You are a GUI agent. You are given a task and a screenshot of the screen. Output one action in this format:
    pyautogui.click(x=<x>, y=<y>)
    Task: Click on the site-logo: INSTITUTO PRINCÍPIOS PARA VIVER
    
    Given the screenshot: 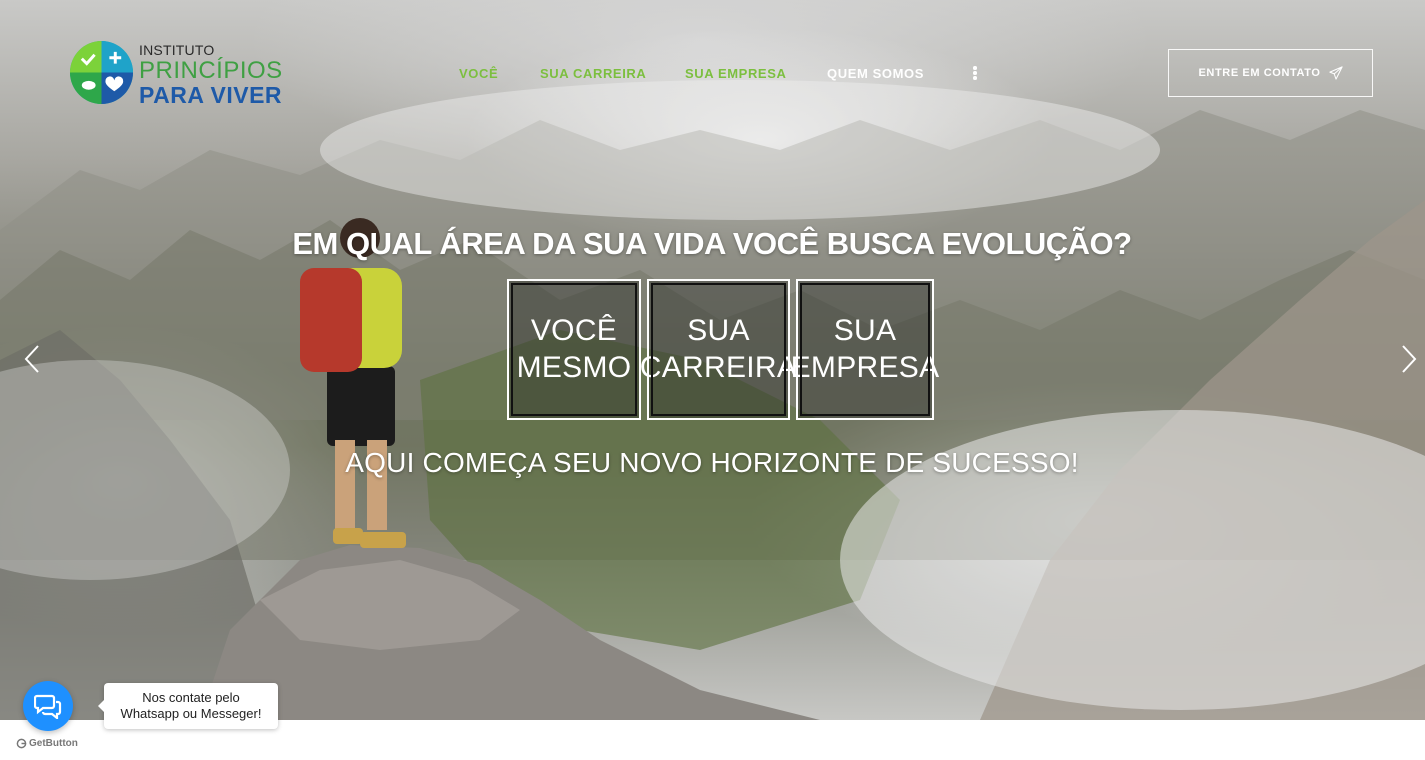 What is the action you would take?
    pyautogui.click(x=175, y=73)
    